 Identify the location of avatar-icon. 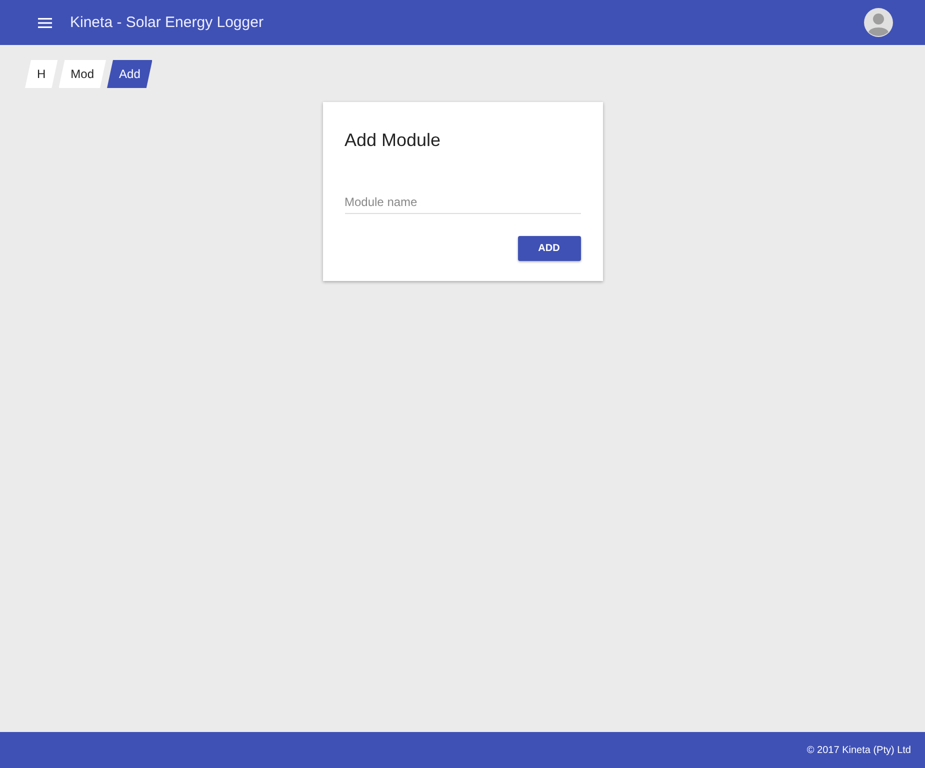
(878, 22).